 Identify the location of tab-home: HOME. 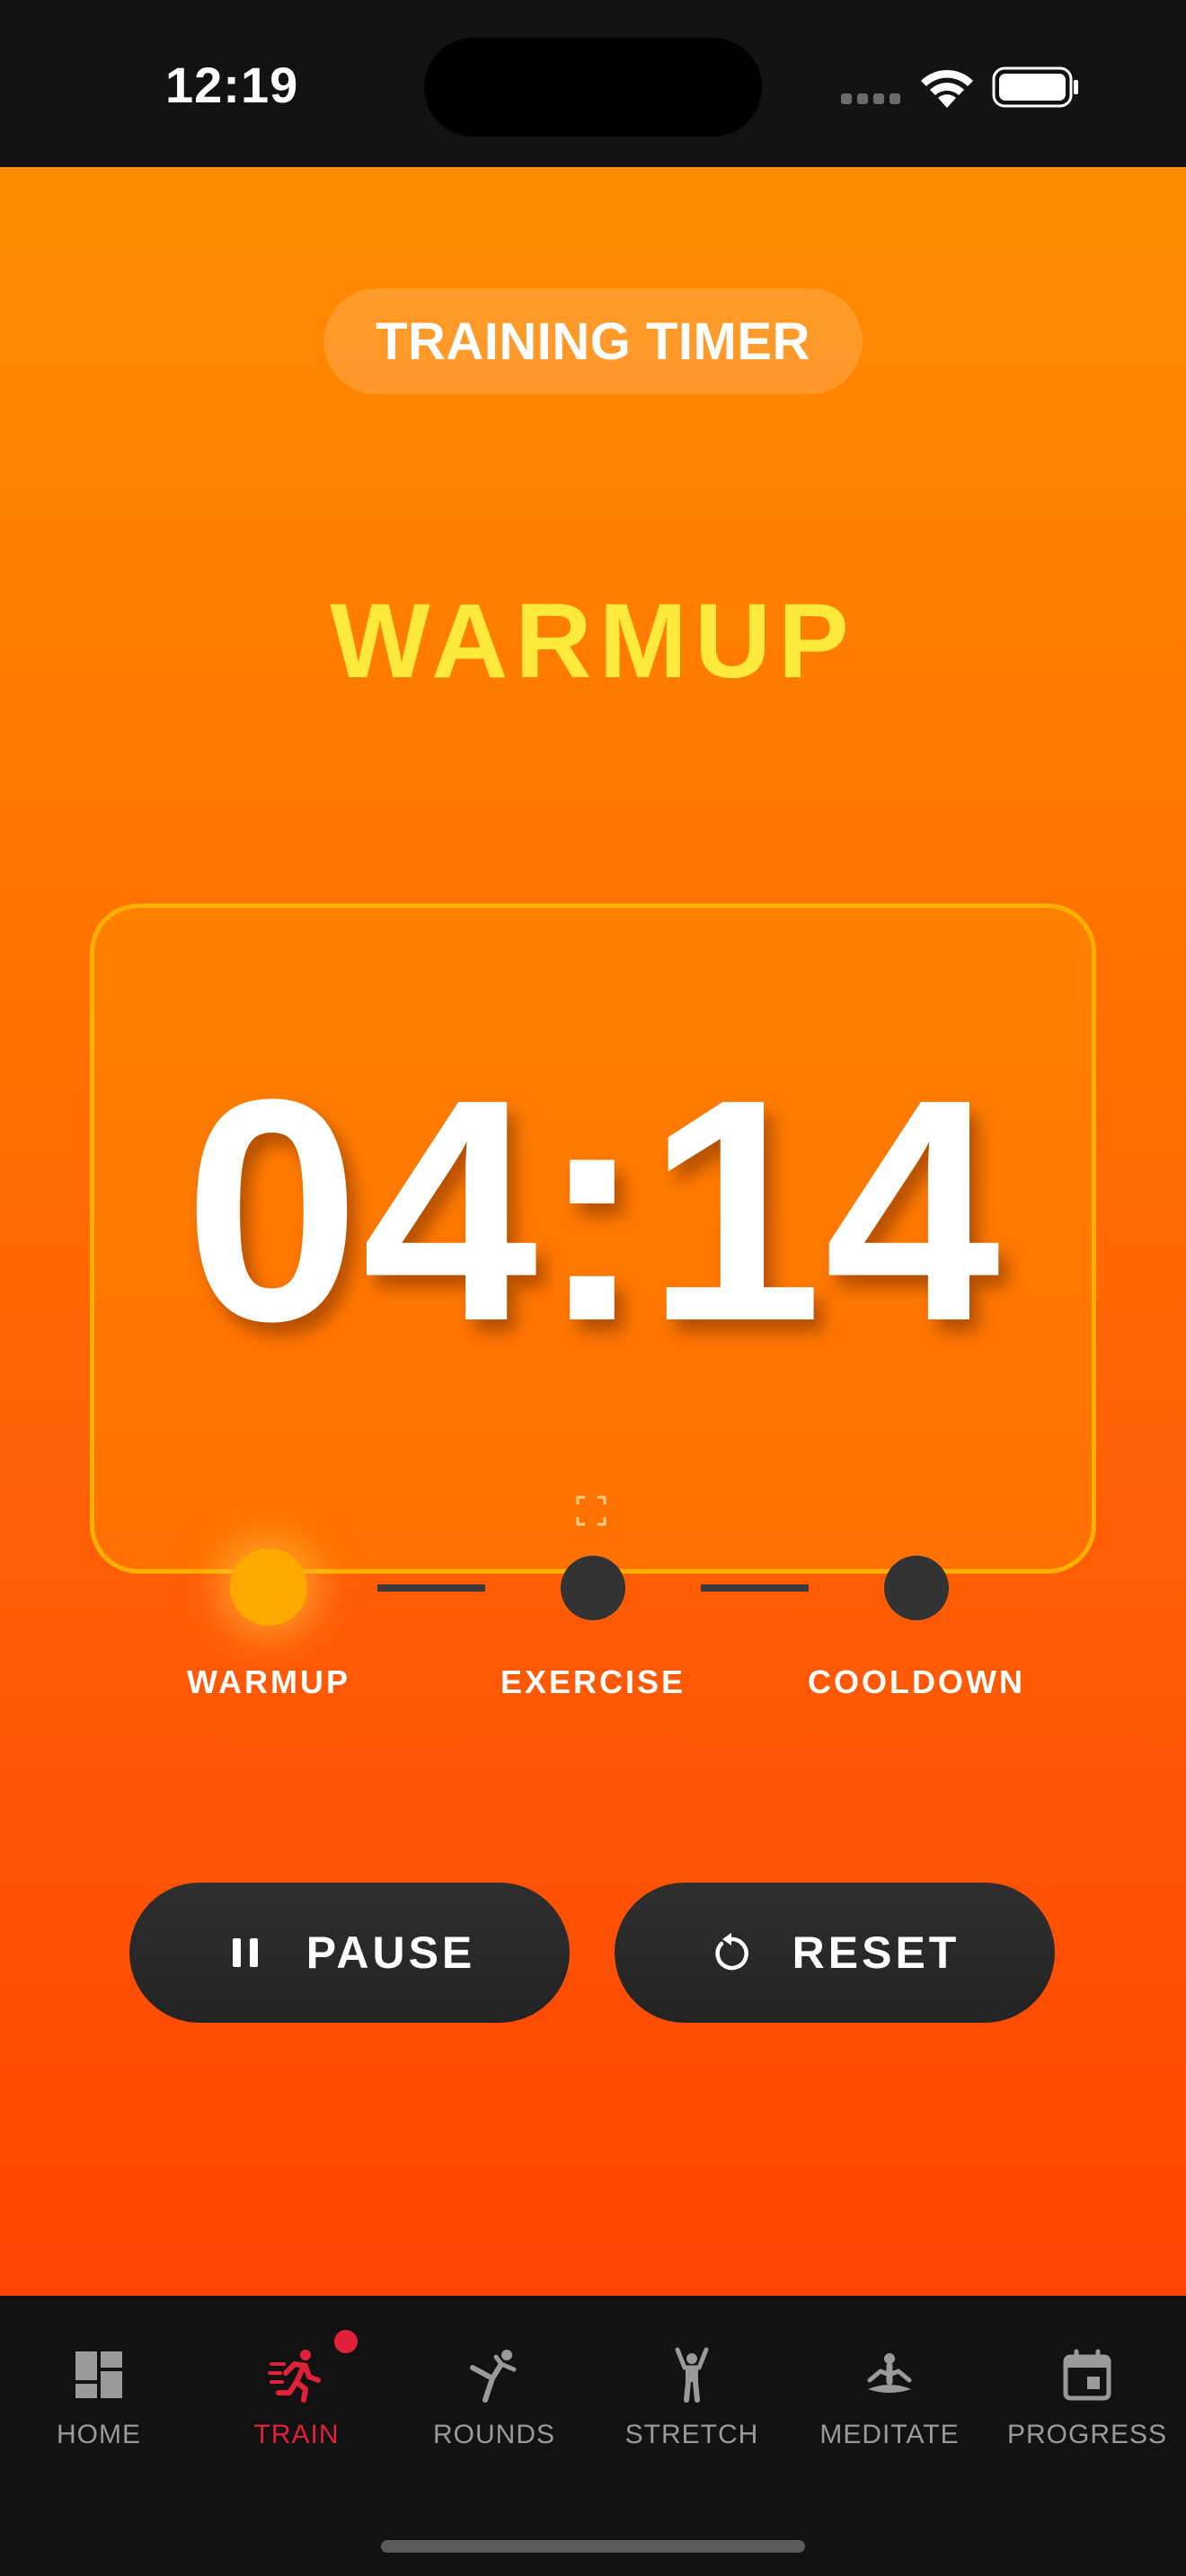
(99, 2408).